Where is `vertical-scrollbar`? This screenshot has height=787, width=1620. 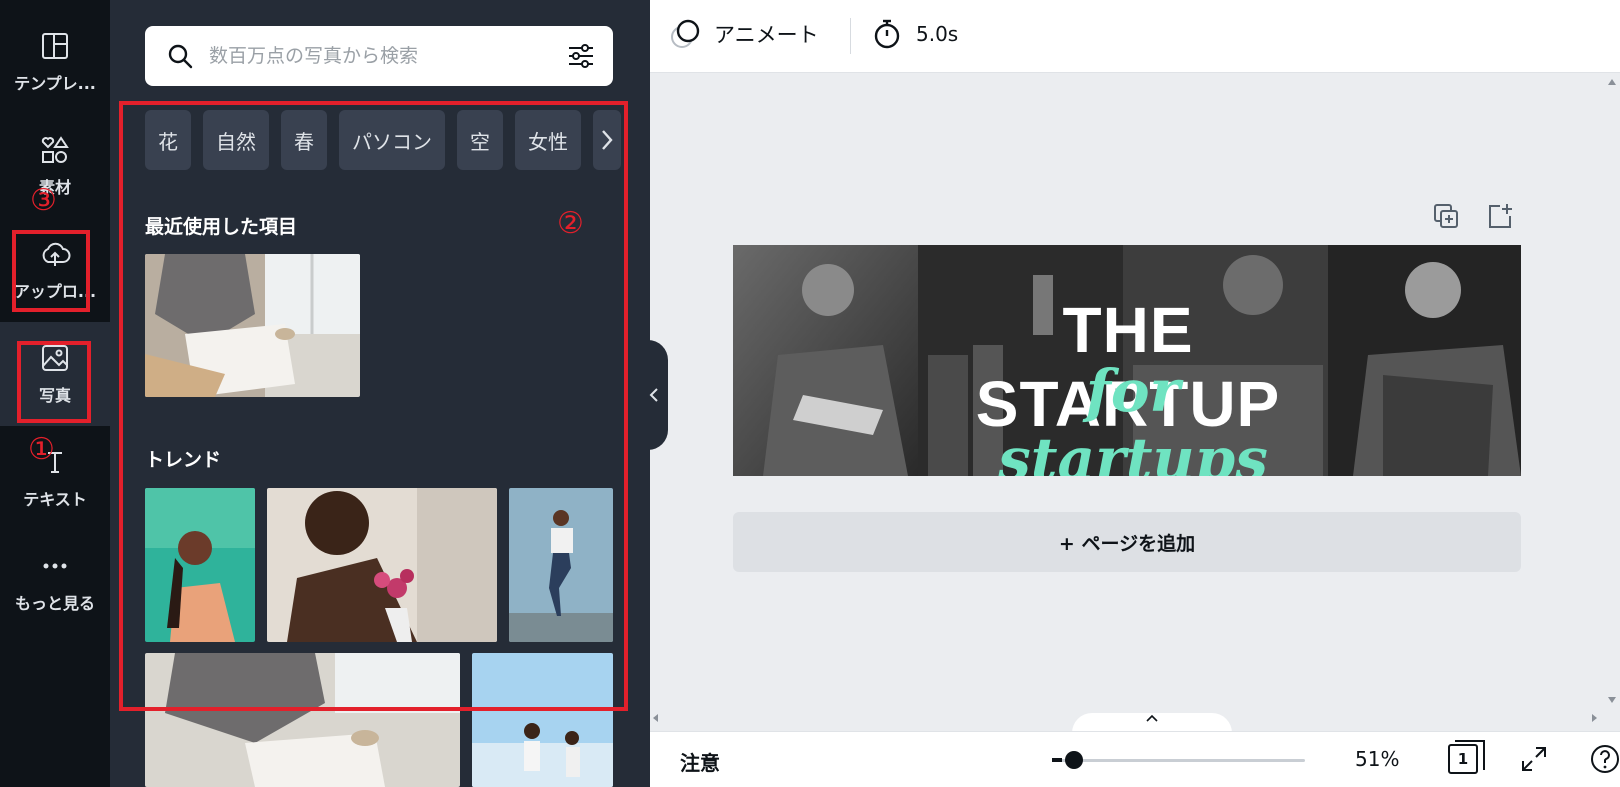 vertical-scrollbar is located at coordinates (1612, 393).